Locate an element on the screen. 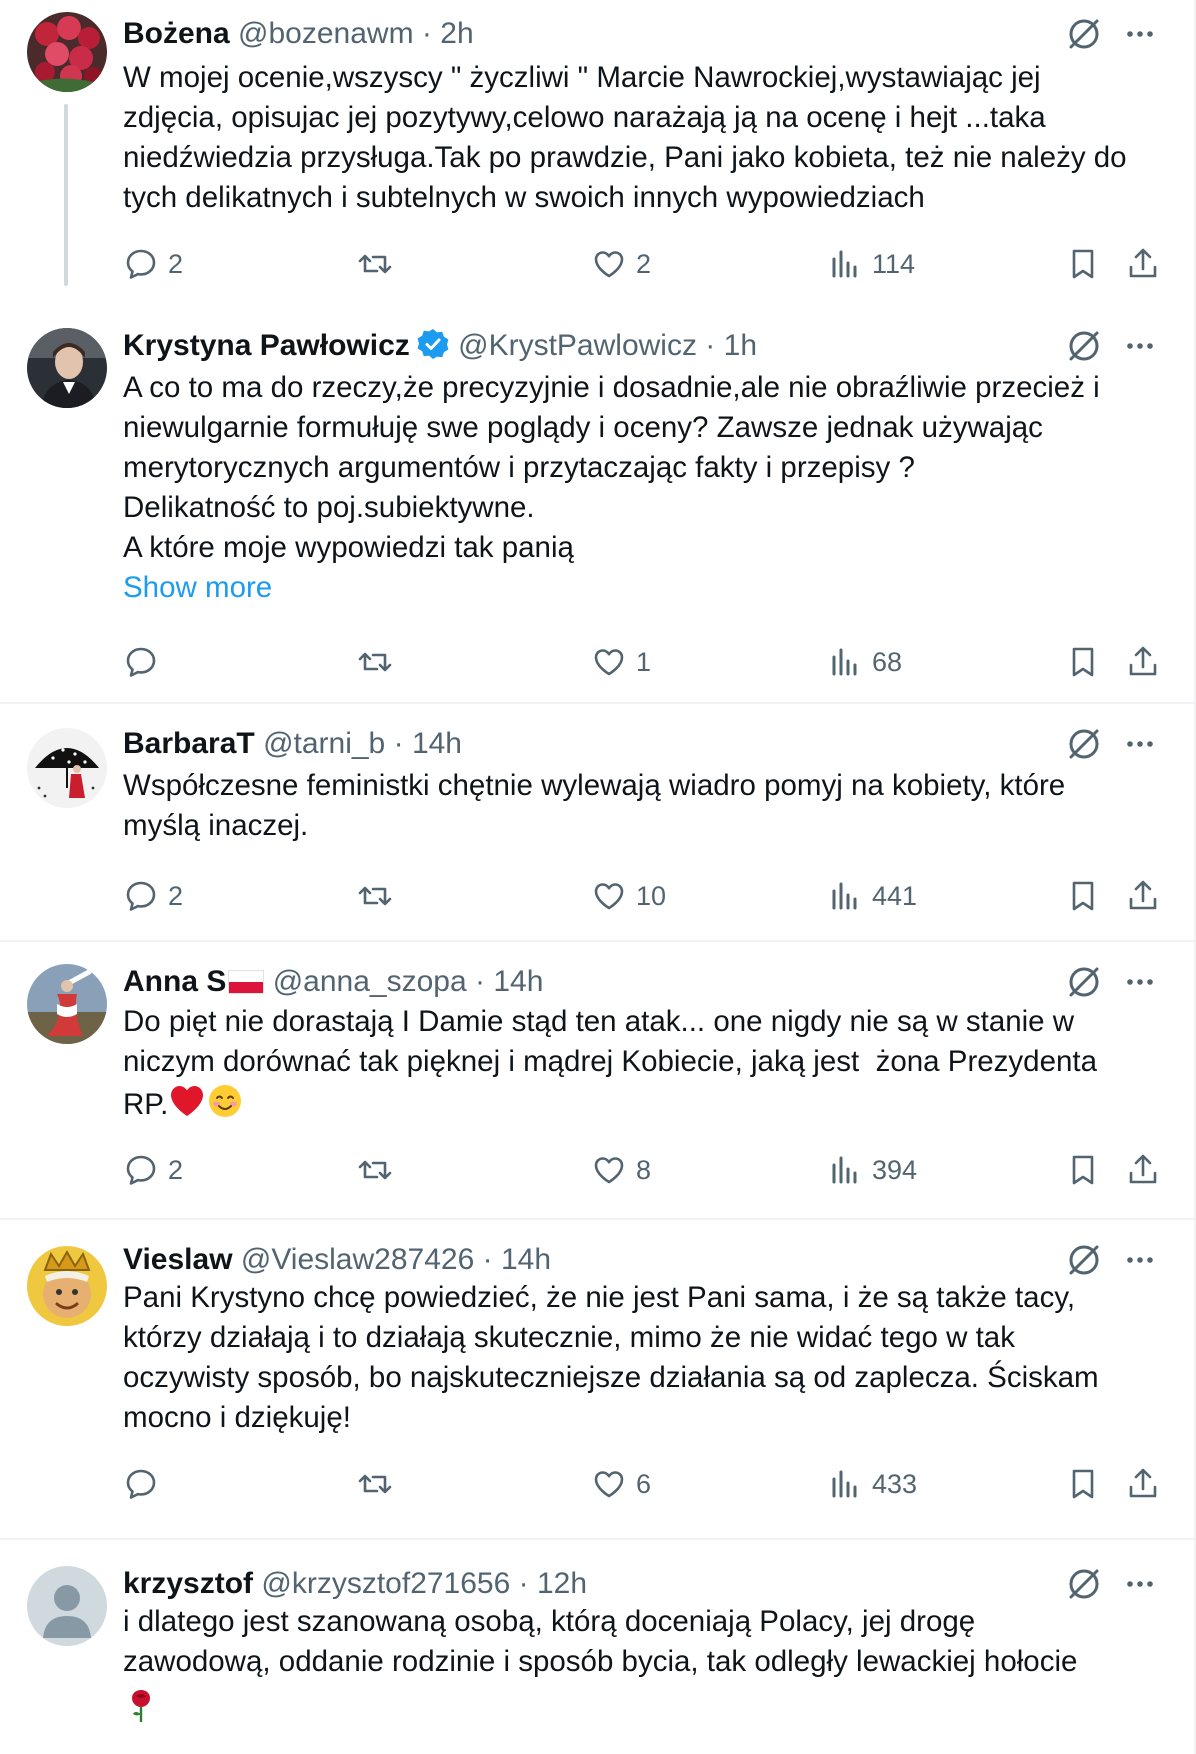  like-button: 8 is located at coordinates (620, 1170).